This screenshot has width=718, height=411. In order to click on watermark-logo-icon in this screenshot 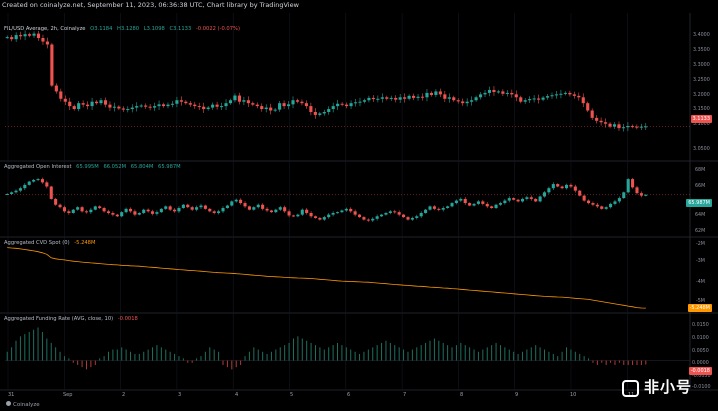, I will do `click(630, 388)`.